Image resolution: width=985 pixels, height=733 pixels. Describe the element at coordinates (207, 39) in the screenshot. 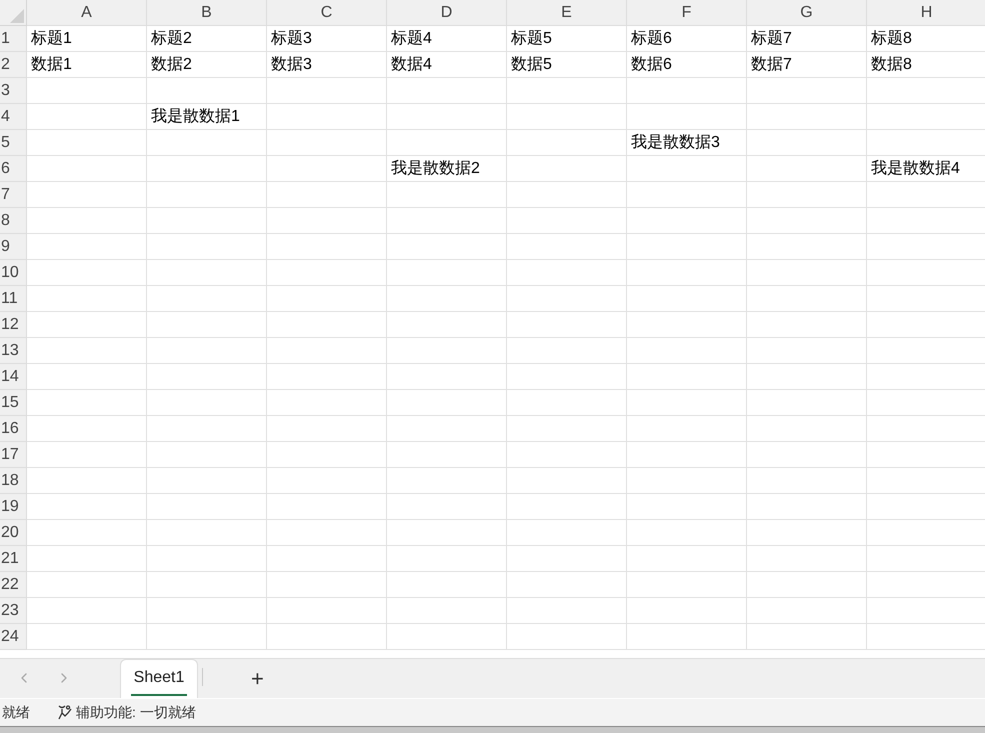

I see `table-cell: 标题2` at that location.